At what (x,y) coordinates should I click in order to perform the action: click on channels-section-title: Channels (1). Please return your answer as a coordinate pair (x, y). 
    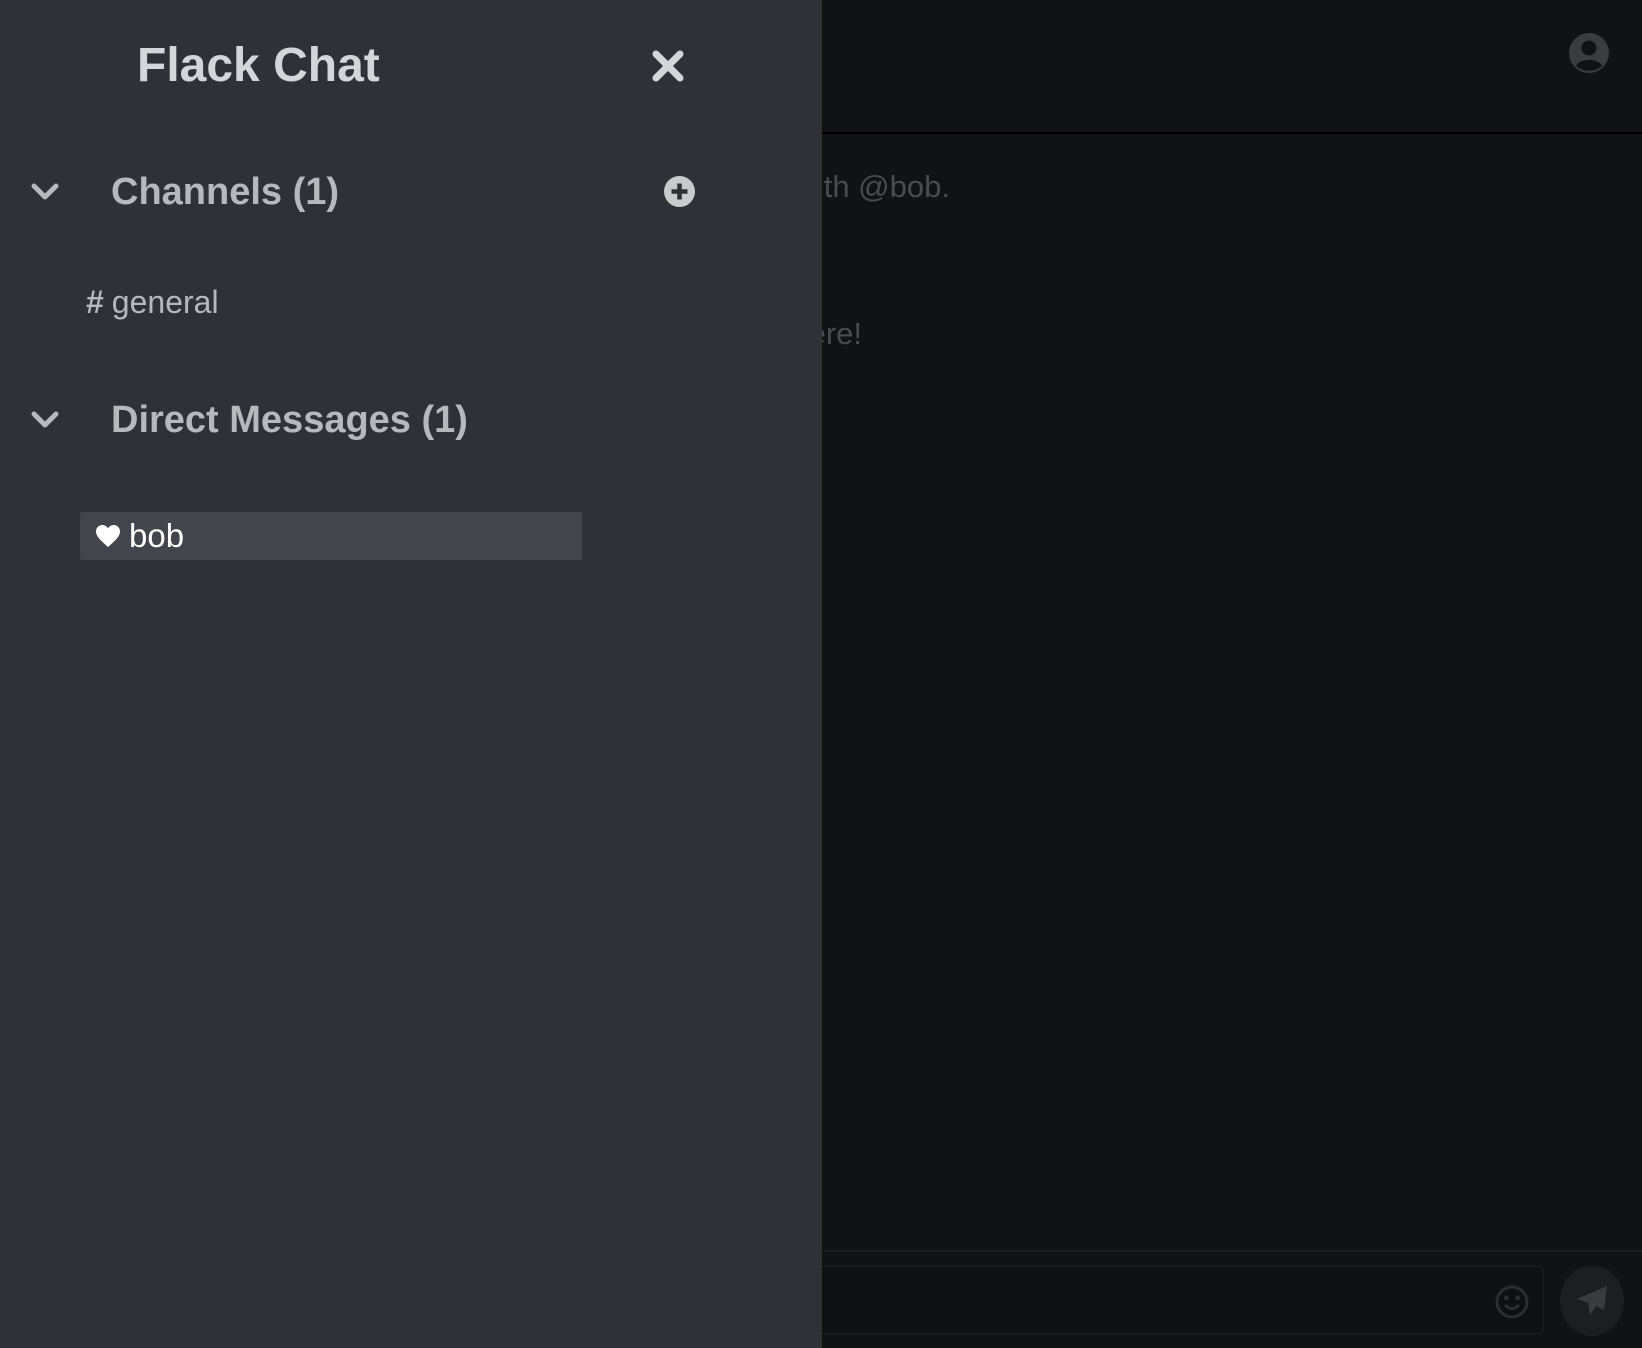
    Looking at the image, I should click on (225, 192).